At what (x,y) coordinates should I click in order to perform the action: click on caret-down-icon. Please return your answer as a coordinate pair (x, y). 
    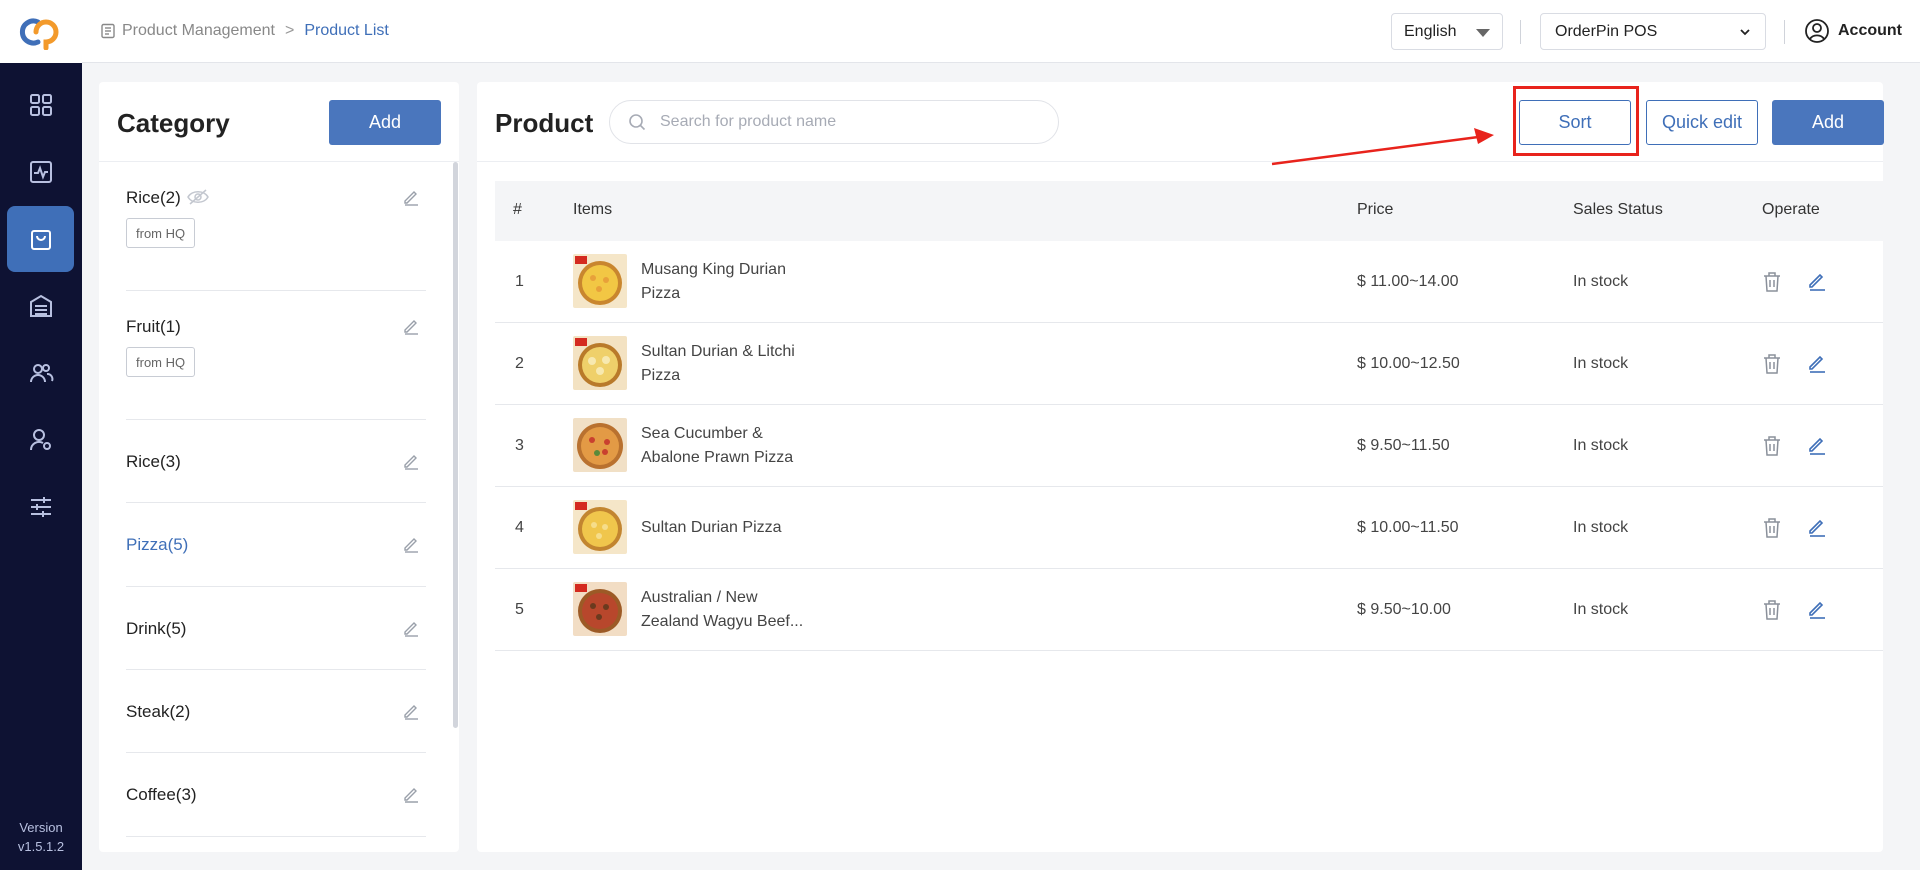
    Looking at the image, I should click on (1483, 33).